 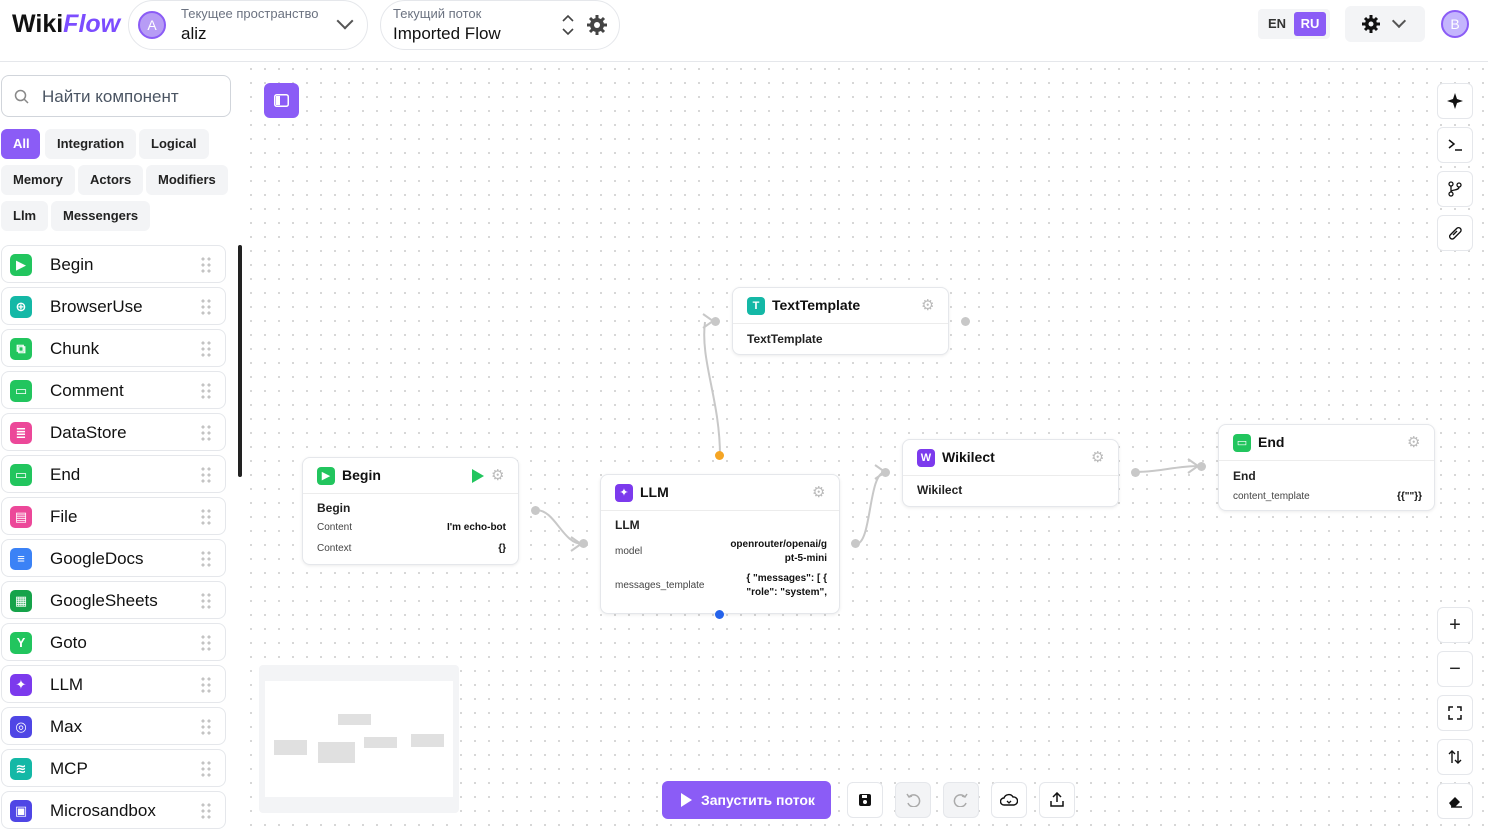 I want to click on node-subtitle: End, so click(x=1244, y=476).